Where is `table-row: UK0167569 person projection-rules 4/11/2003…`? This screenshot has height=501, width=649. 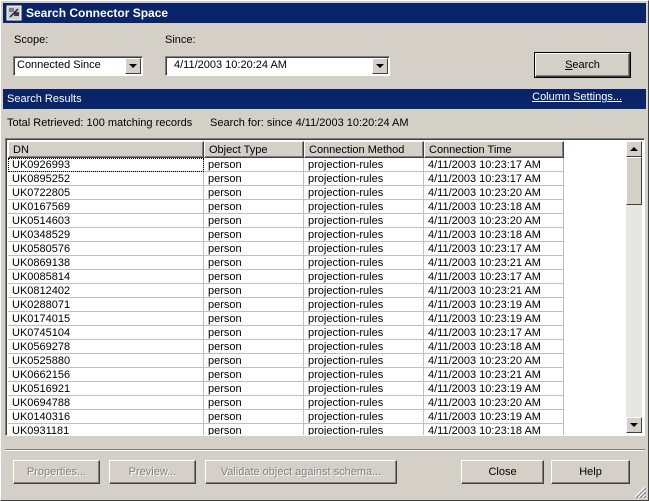
table-row: UK0167569 person projection-rules 4/11/2003… is located at coordinates (286, 207).